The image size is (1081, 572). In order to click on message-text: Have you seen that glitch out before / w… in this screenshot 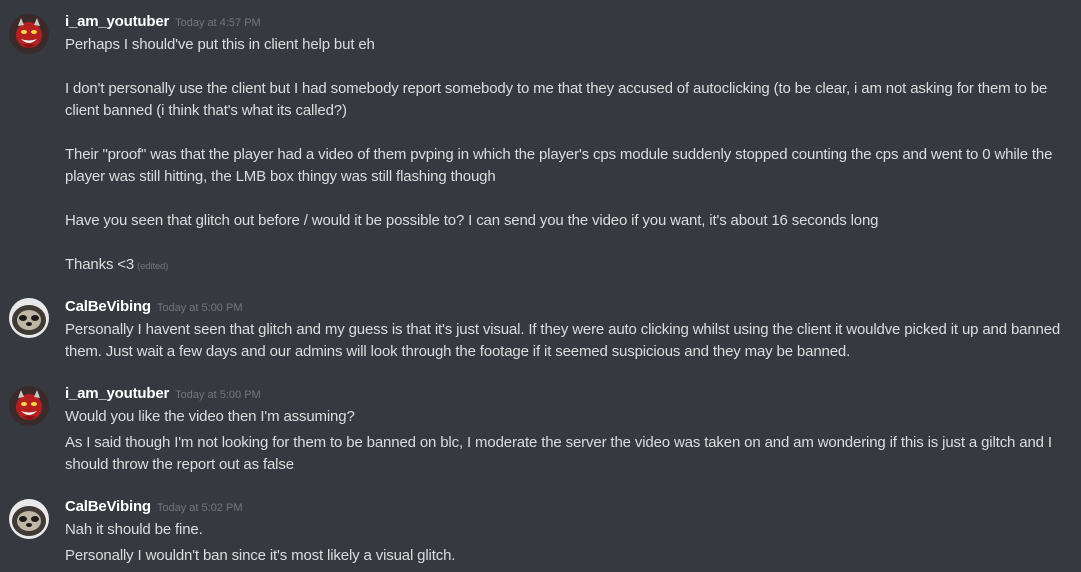, I will do `click(472, 220)`.